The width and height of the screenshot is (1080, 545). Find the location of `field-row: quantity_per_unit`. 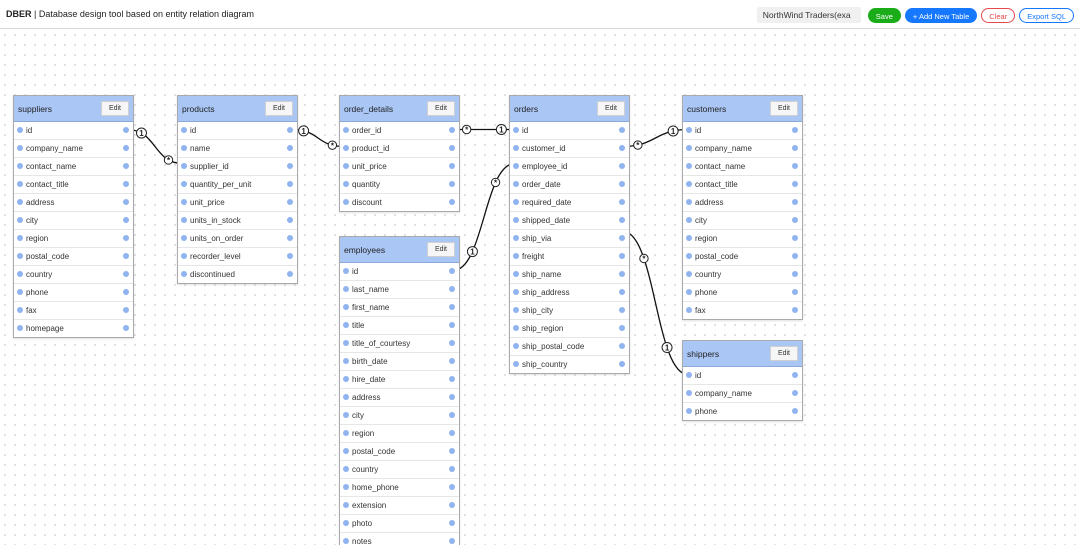

field-row: quantity_per_unit is located at coordinates (237, 185).